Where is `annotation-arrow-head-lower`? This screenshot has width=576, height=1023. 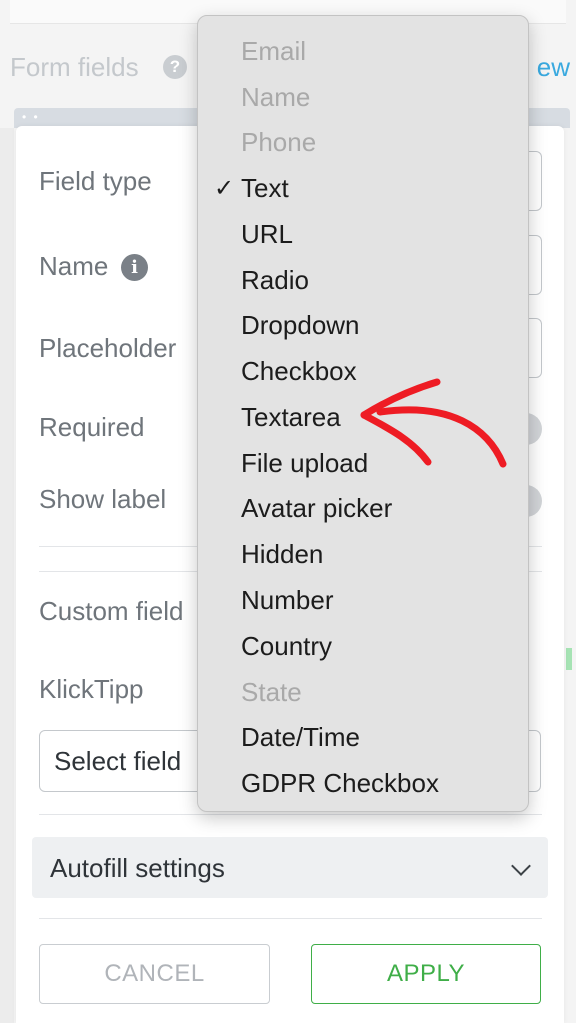 annotation-arrow-head-lower is located at coordinates (396, 438).